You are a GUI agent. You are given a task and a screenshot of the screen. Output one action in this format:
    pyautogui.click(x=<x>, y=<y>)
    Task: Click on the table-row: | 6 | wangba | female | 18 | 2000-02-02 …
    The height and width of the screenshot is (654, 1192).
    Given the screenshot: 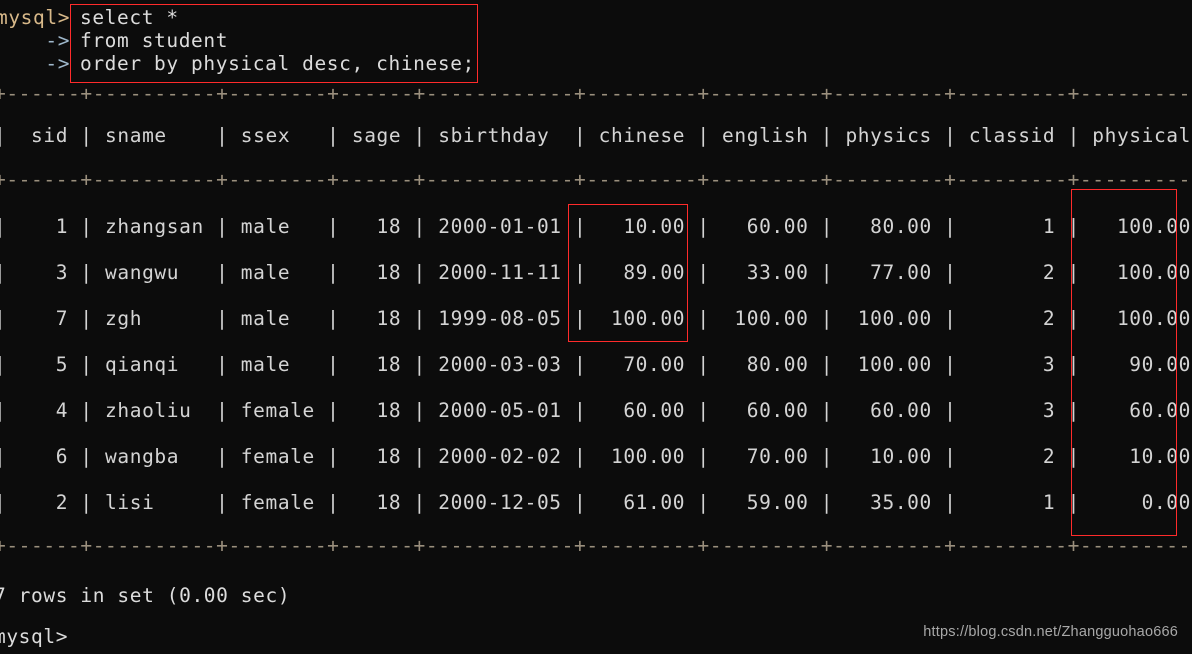 What is the action you would take?
    pyautogui.click(x=596, y=456)
    